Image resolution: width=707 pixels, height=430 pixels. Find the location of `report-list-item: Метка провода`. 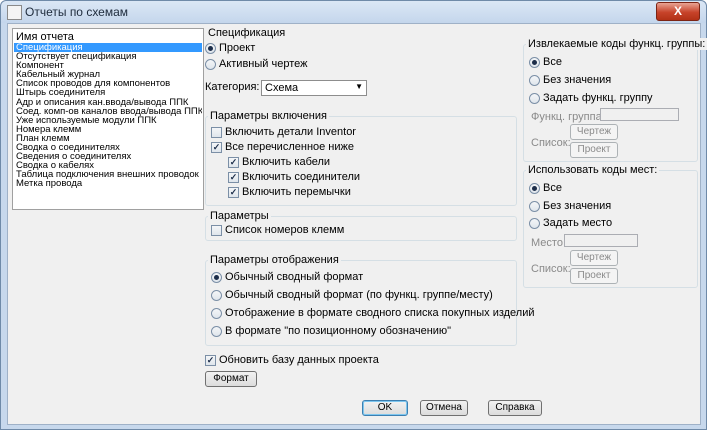

report-list-item: Метка провода is located at coordinates (108, 183).